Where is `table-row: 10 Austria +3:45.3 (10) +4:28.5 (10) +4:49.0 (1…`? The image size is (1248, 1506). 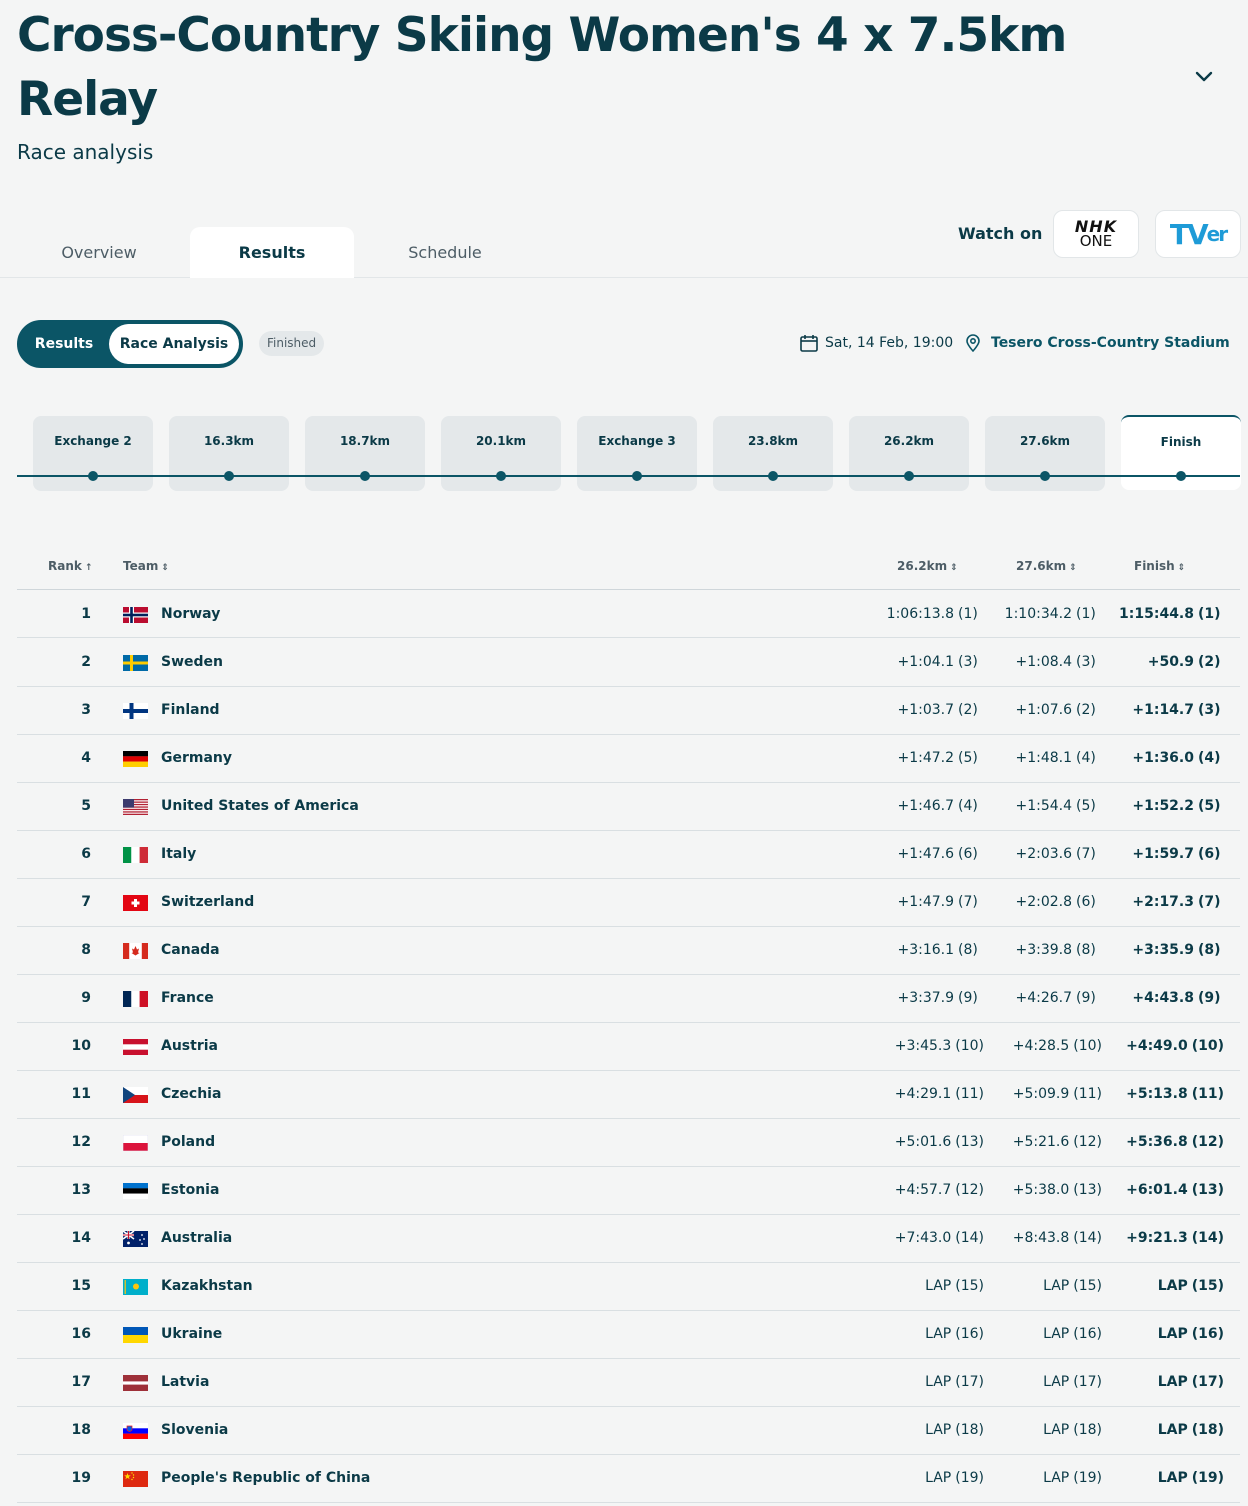
table-row: 10 Austria +3:45.3 (10) +4:28.5 (10) +4:49.0 (1… is located at coordinates (628, 1047).